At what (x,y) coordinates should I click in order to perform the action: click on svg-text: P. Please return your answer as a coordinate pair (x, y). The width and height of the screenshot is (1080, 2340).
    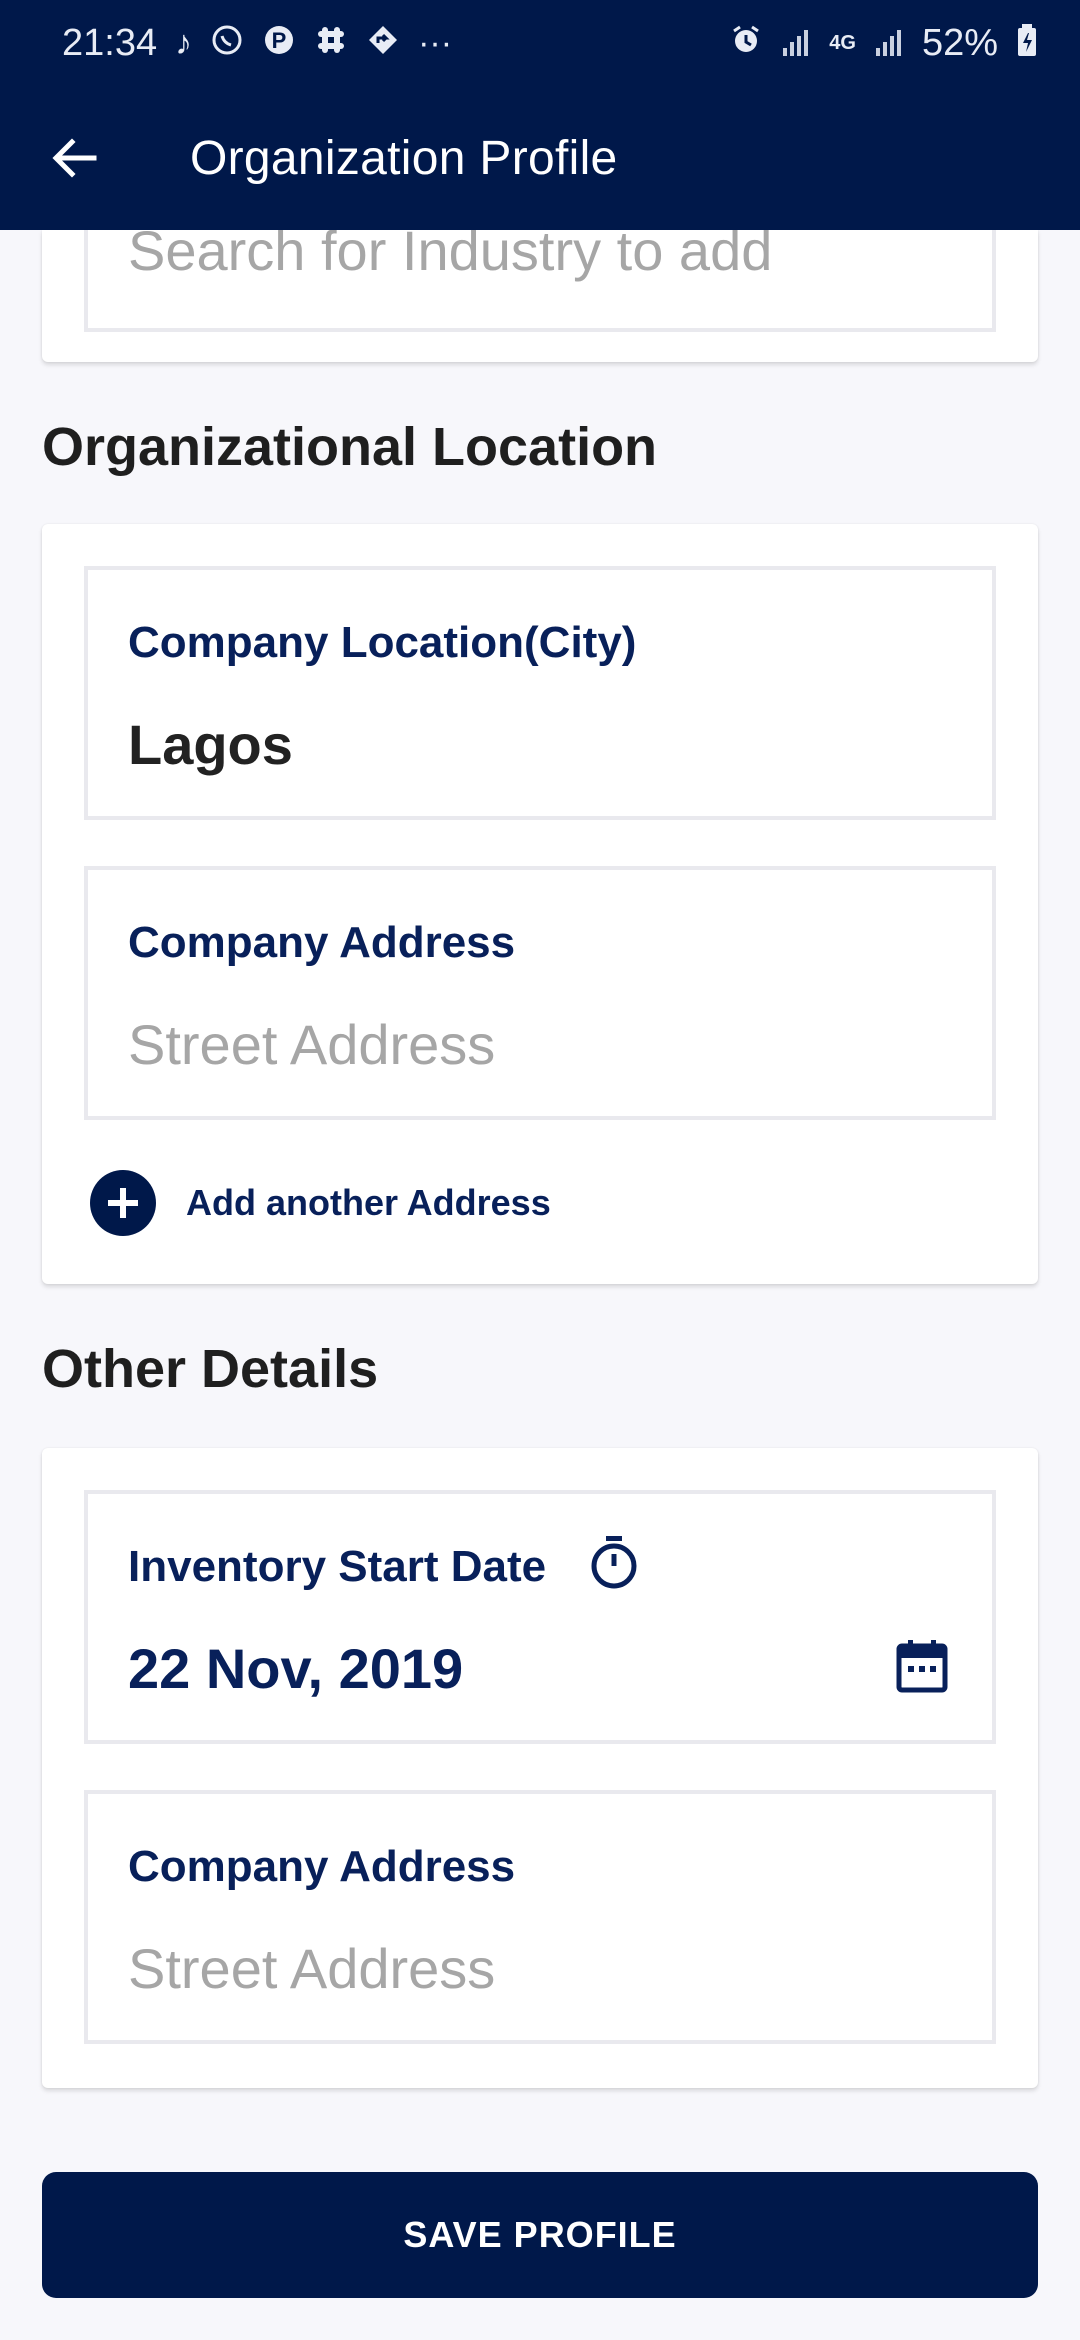
    Looking at the image, I should click on (279, 40).